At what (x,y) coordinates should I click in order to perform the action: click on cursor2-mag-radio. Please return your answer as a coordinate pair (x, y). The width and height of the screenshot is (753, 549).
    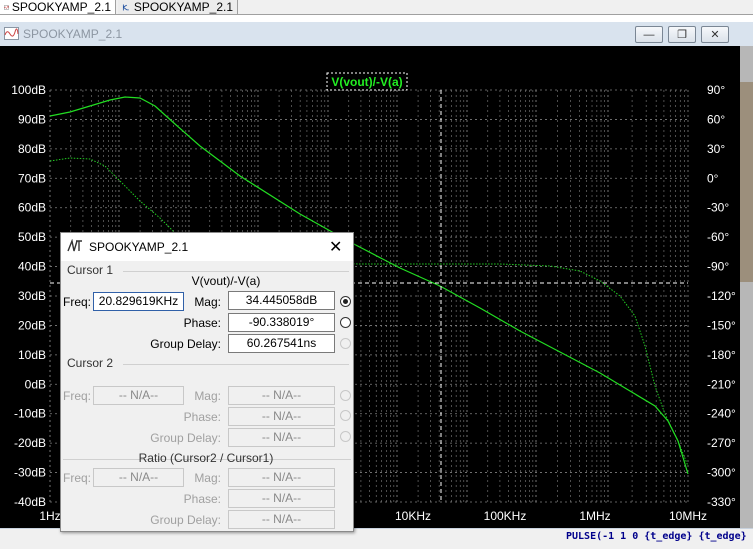
    Looking at the image, I should click on (345, 395).